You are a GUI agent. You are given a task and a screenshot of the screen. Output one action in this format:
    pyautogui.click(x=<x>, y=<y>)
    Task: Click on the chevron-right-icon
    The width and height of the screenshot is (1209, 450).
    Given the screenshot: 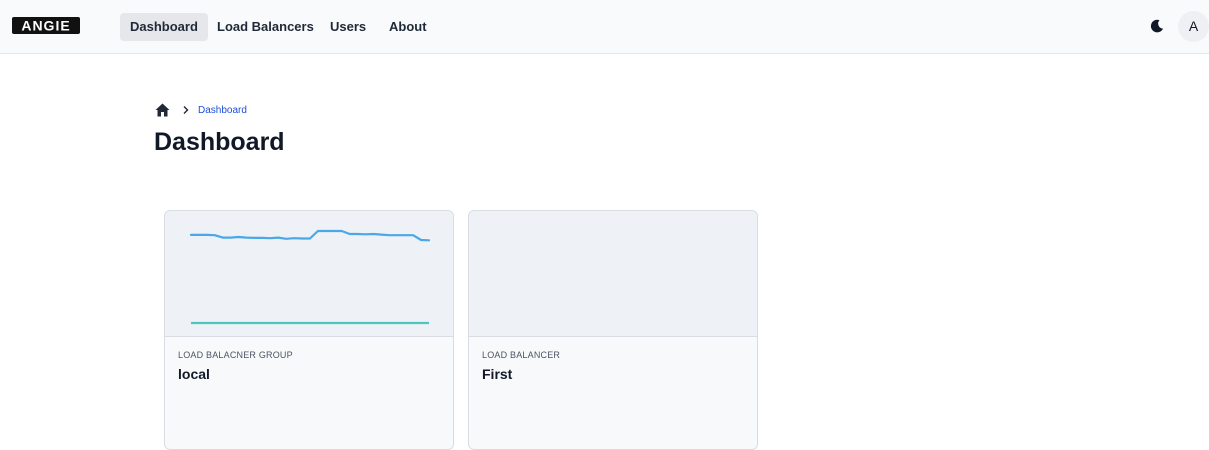 What is the action you would take?
    pyautogui.click(x=186, y=110)
    